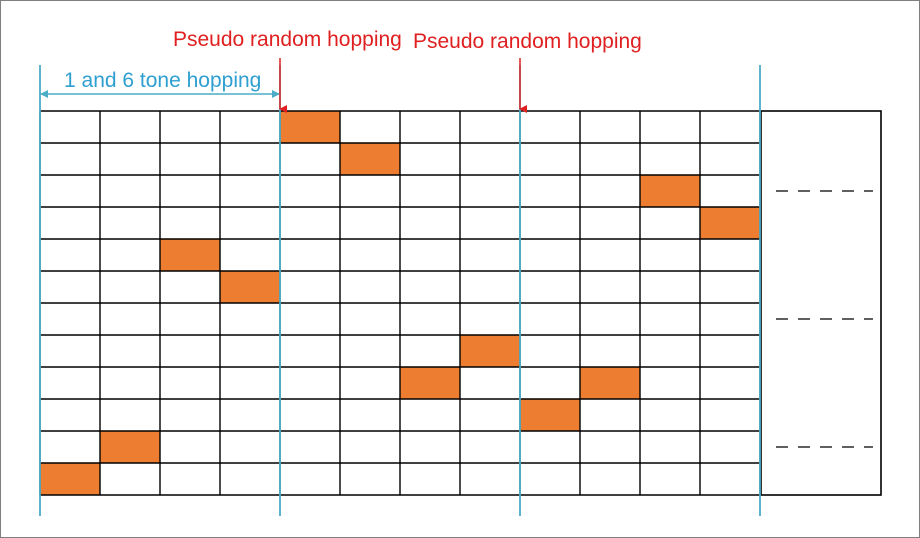  I want to click on pseudo-label-1: Pseudo random hopping, so click(287, 39).